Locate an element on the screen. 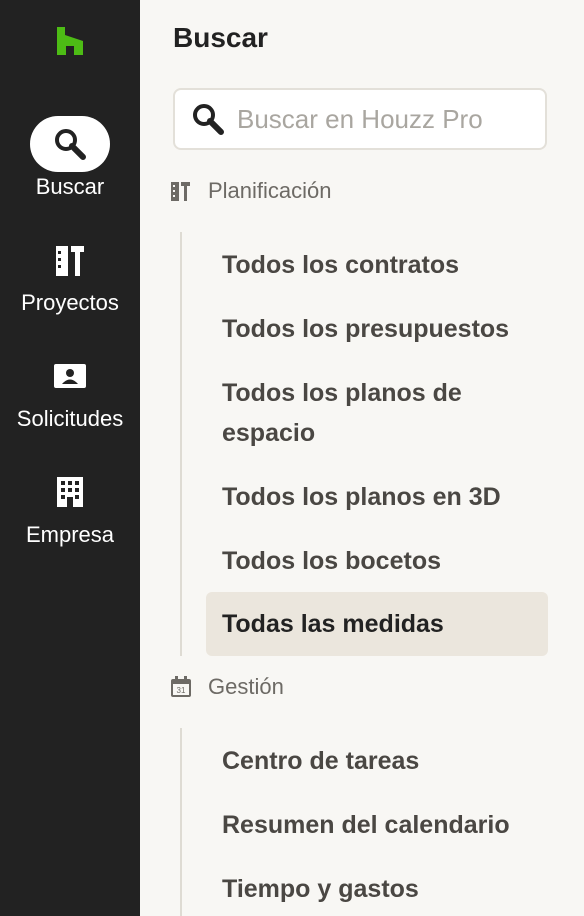 The height and width of the screenshot is (916, 584). contact-card-icon is located at coordinates (70, 376).